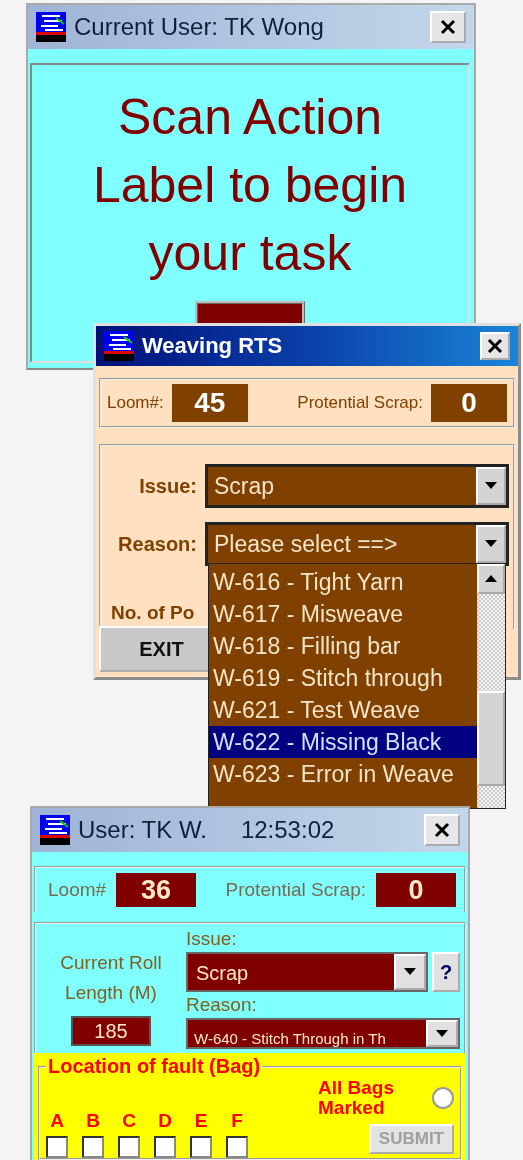 The height and width of the screenshot is (1160, 523). I want to click on bag-label: B, so click(93, 1121).